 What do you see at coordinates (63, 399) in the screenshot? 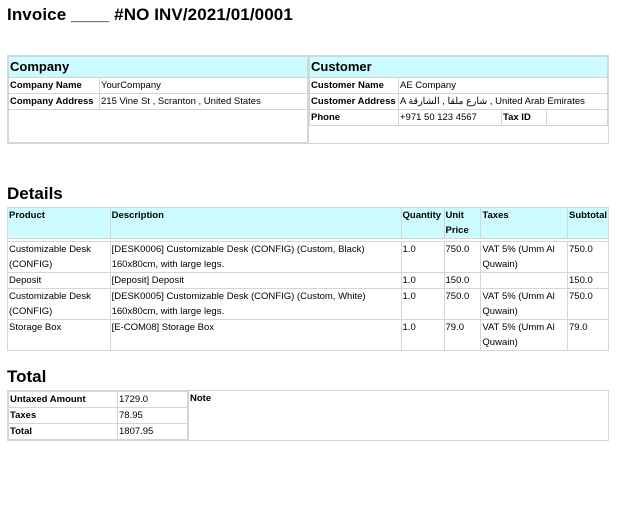
I see `untaxed-amount-label: Untaxed Amount` at bounding box center [63, 399].